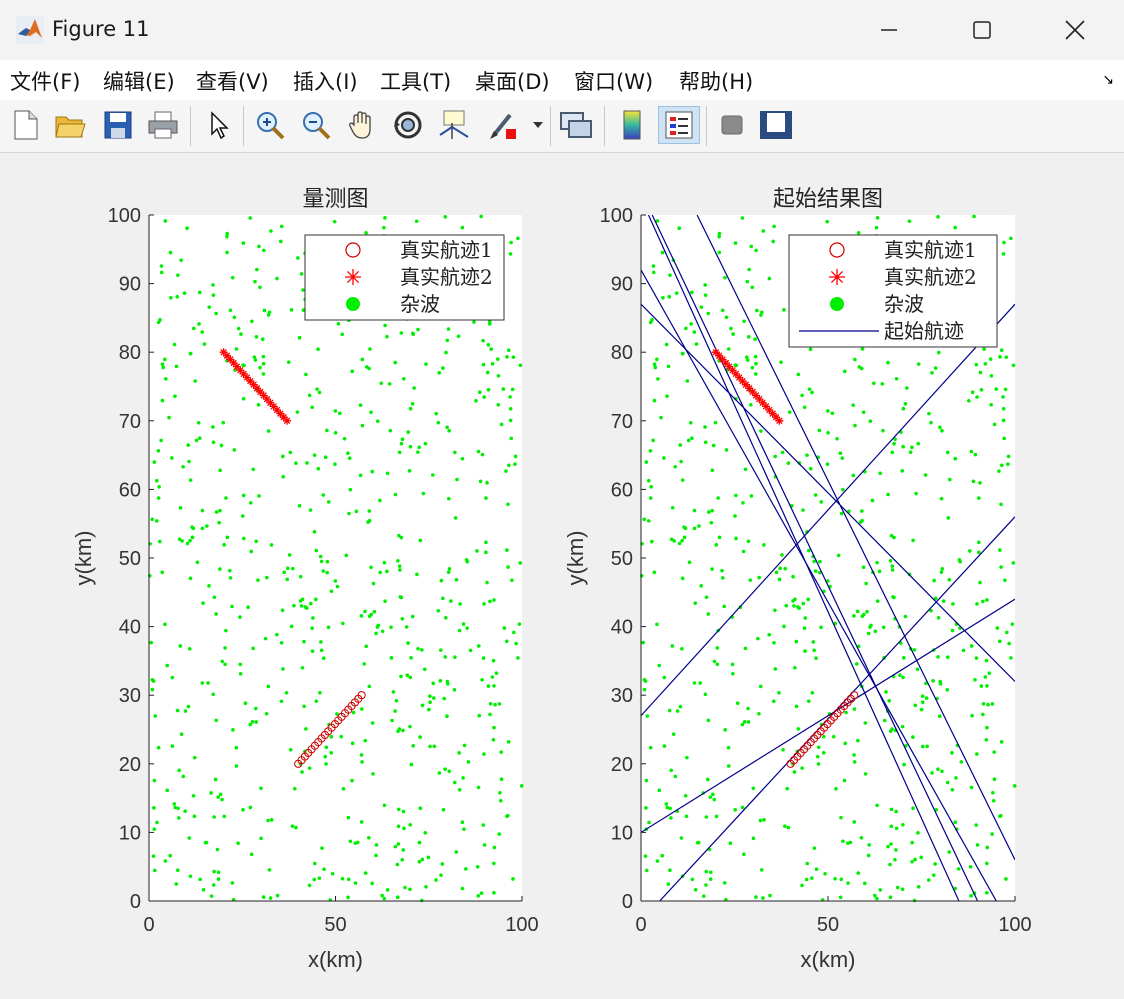 This screenshot has width=1124, height=999. I want to click on open-file-button, so click(70, 125).